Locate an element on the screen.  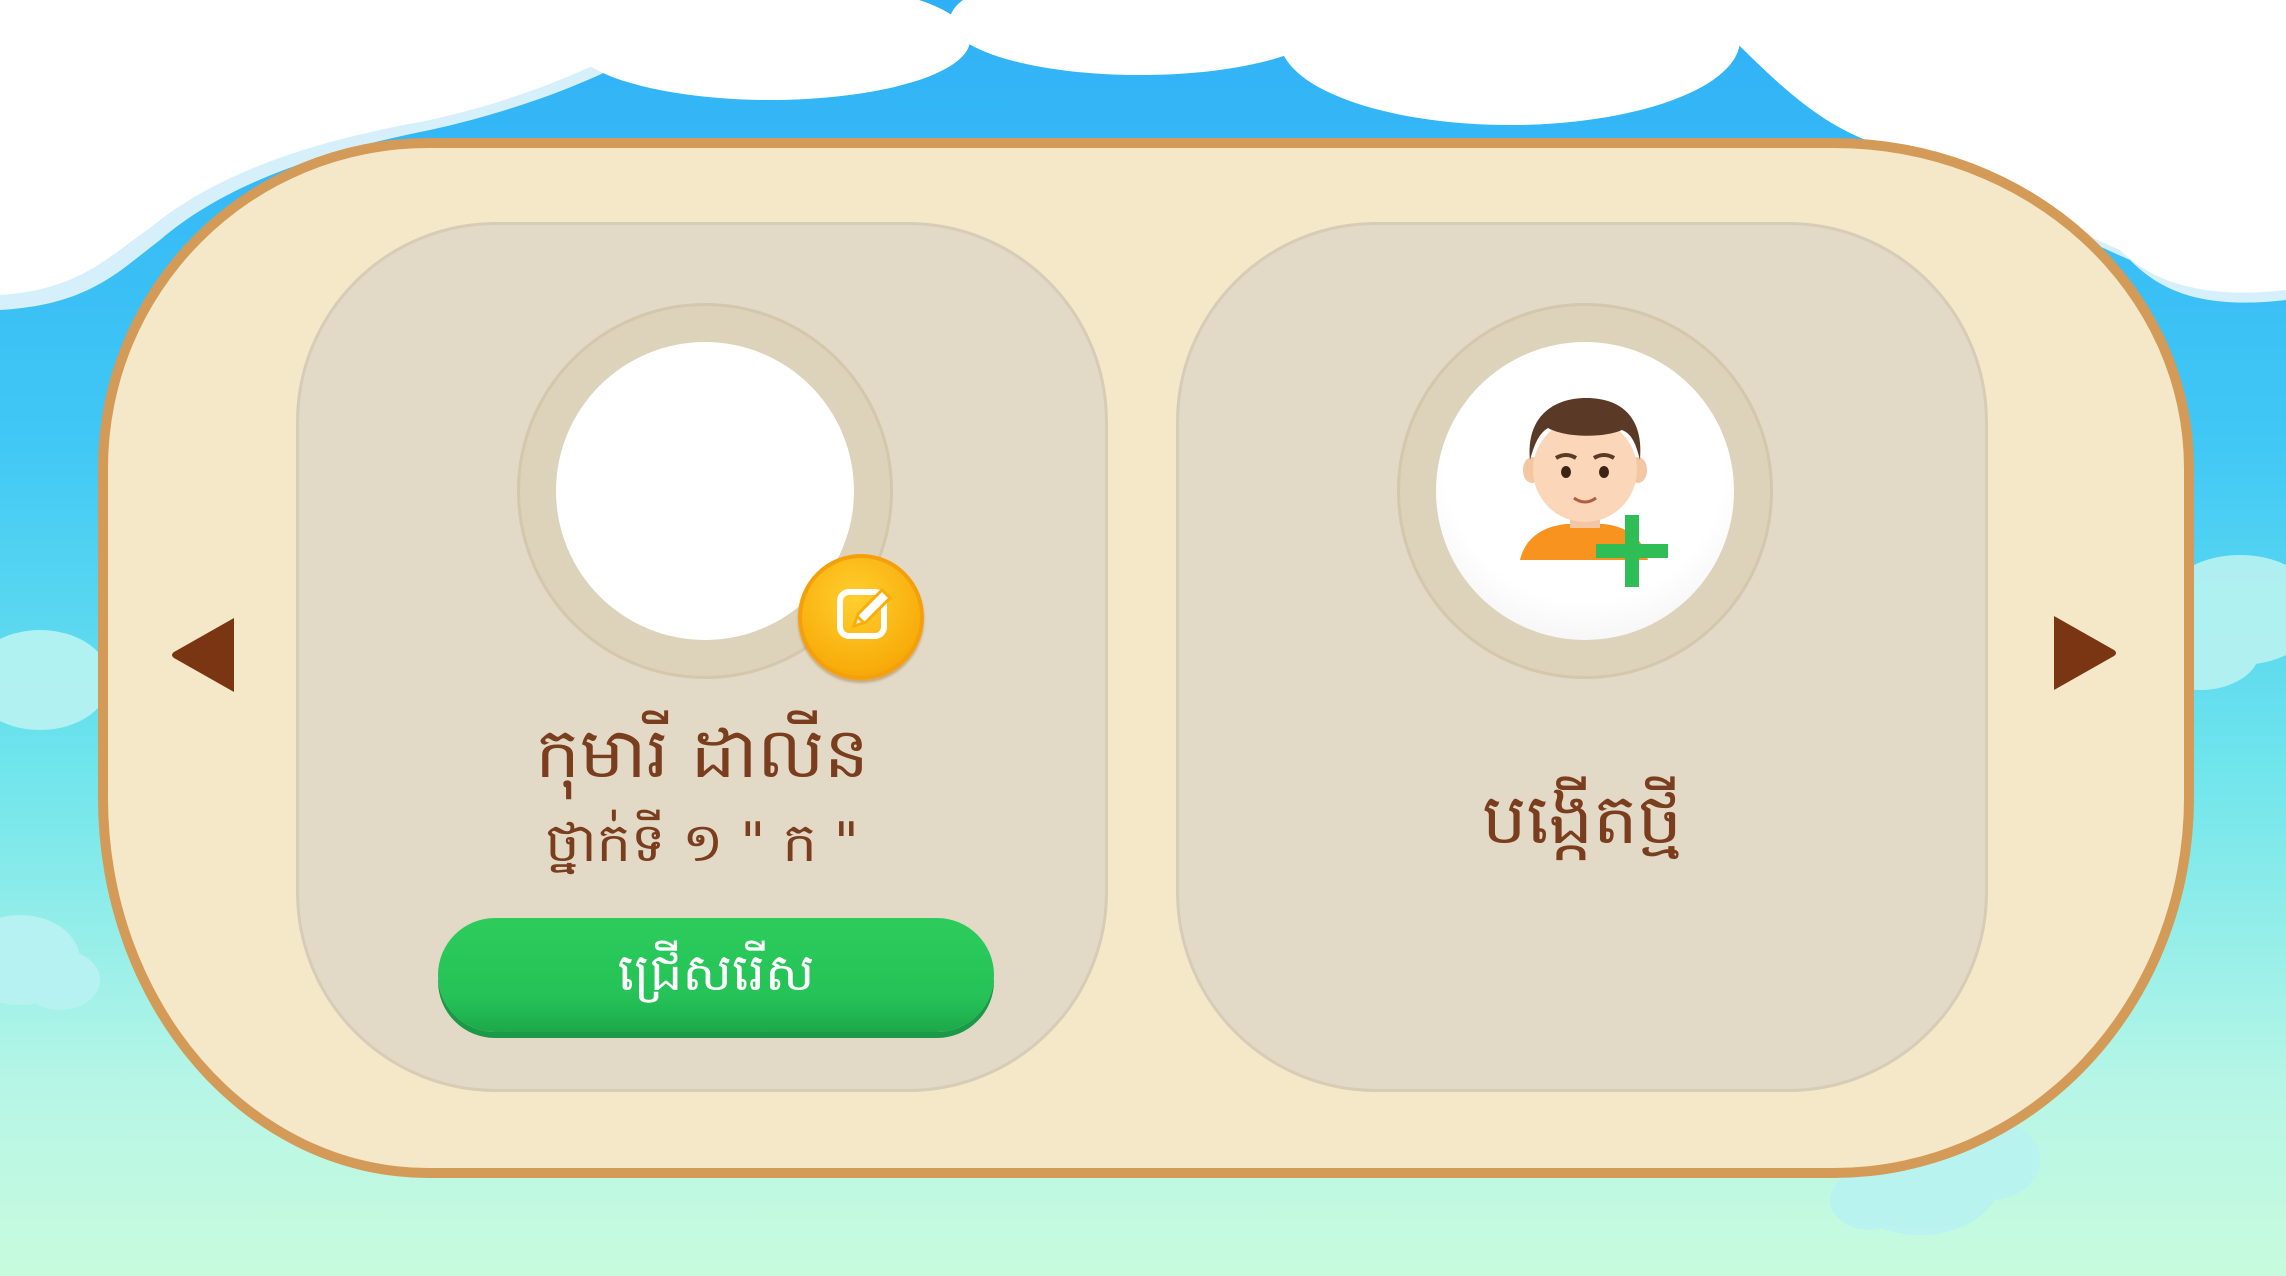
pencil-edit-icon is located at coordinates (865, 613).